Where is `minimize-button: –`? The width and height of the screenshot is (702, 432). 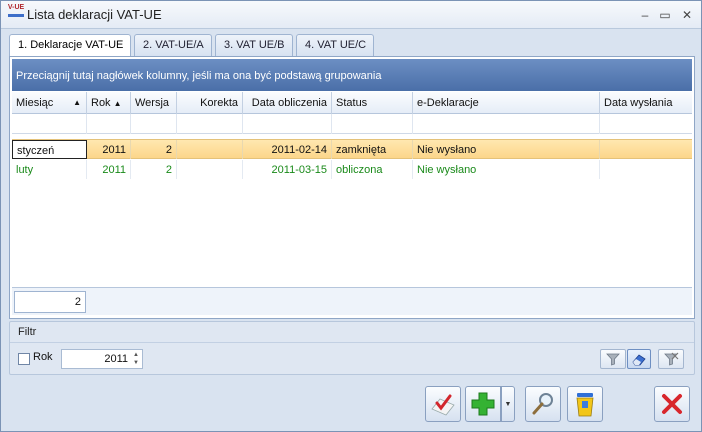 minimize-button: – is located at coordinates (645, 15).